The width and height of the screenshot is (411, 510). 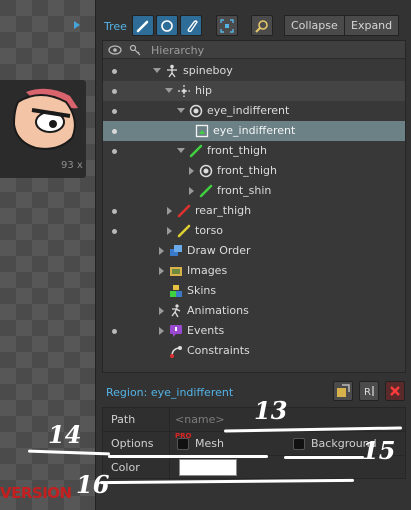 What do you see at coordinates (65, 434) in the screenshot?
I see `annotation-14: 14` at bounding box center [65, 434].